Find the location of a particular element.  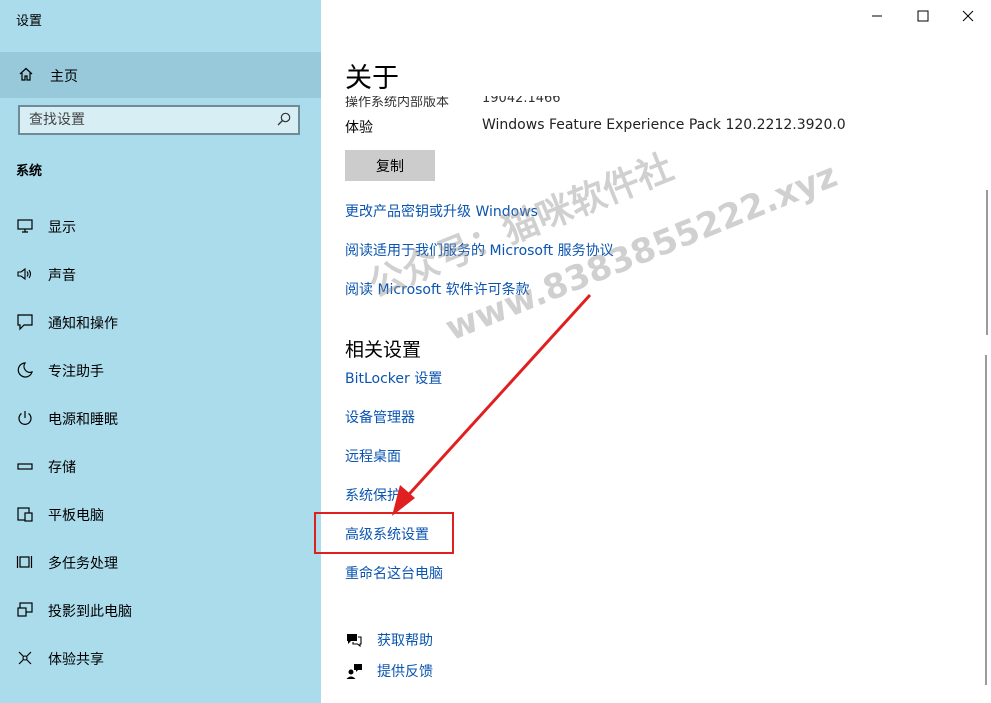

sidebar-item-display: 显示 is located at coordinates (160, 226).